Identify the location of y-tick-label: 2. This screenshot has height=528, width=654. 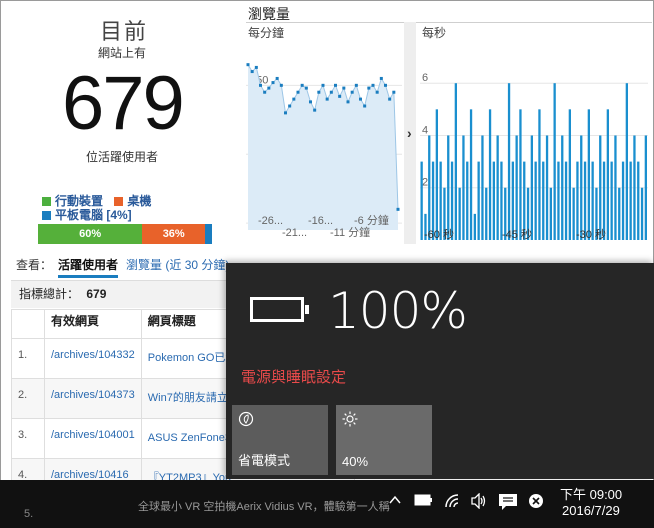
(425, 183).